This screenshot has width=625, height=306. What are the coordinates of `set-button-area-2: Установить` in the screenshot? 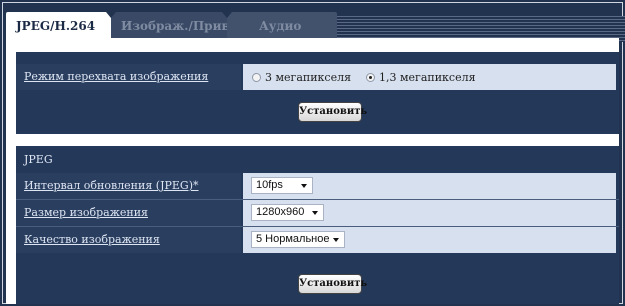 It's located at (317, 283).